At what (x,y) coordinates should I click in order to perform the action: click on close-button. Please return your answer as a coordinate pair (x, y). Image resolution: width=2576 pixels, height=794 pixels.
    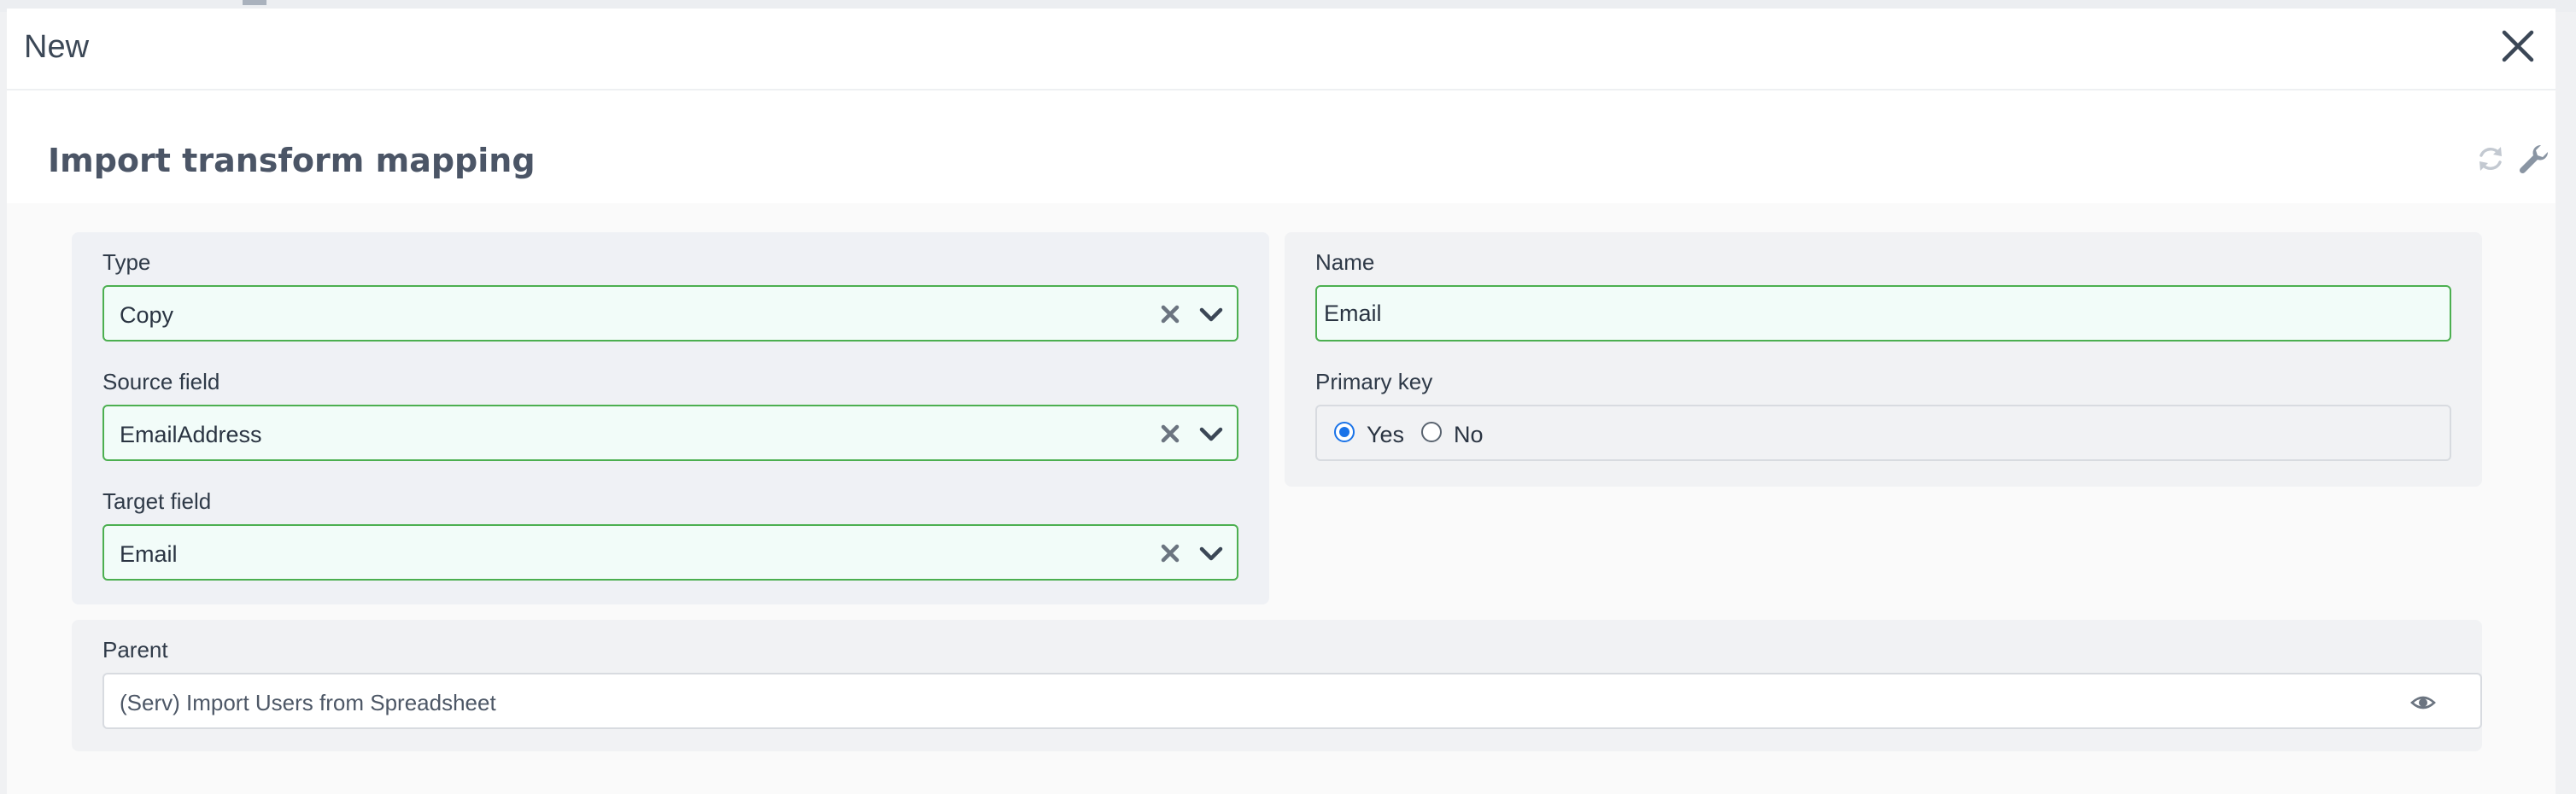
    Looking at the image, I should click on (2517, 46).